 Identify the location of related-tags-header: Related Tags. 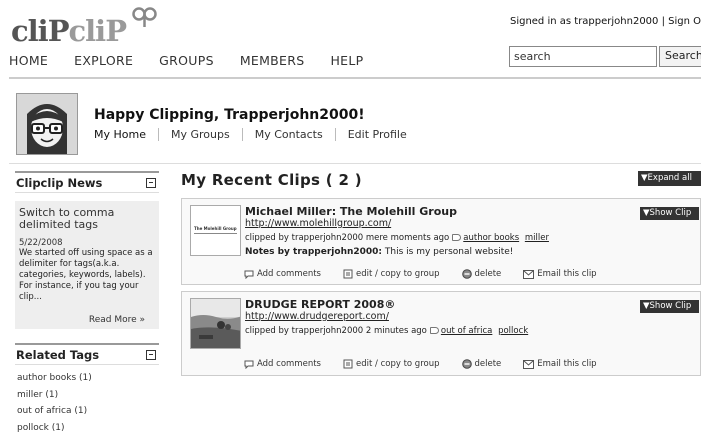
(87, 354).